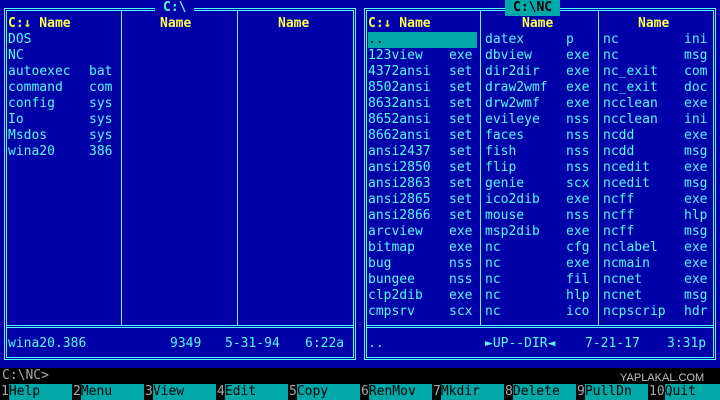  What do you see at coordinates (577, 184) in the screenshot?
I see `file-extension: scx` at bounding box center [577, 184].